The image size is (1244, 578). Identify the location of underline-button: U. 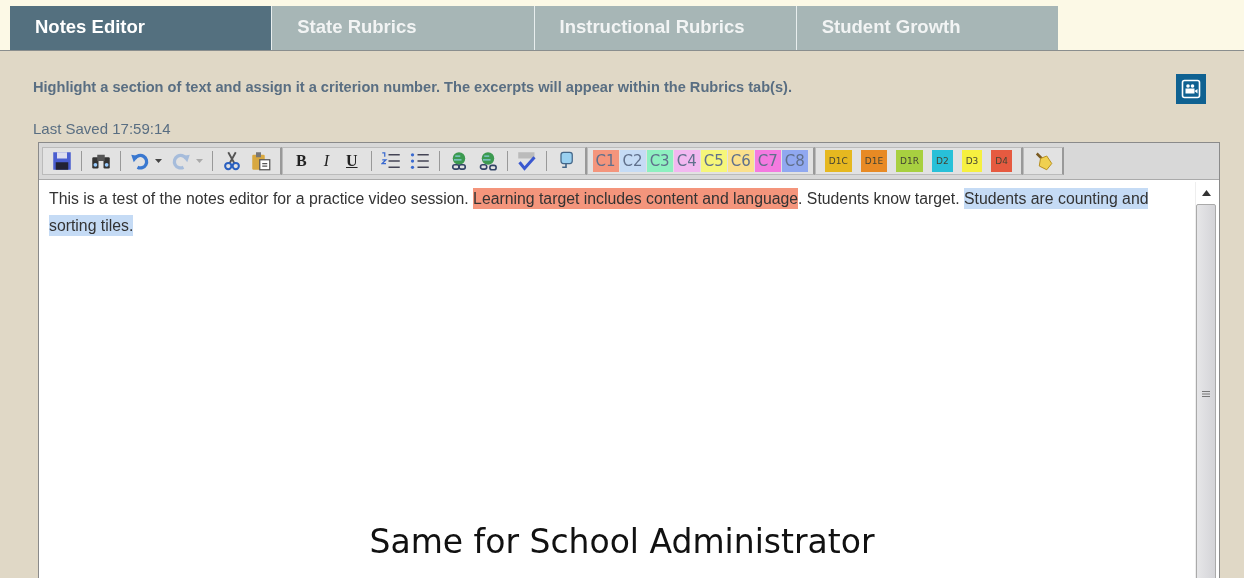
(352, 161).